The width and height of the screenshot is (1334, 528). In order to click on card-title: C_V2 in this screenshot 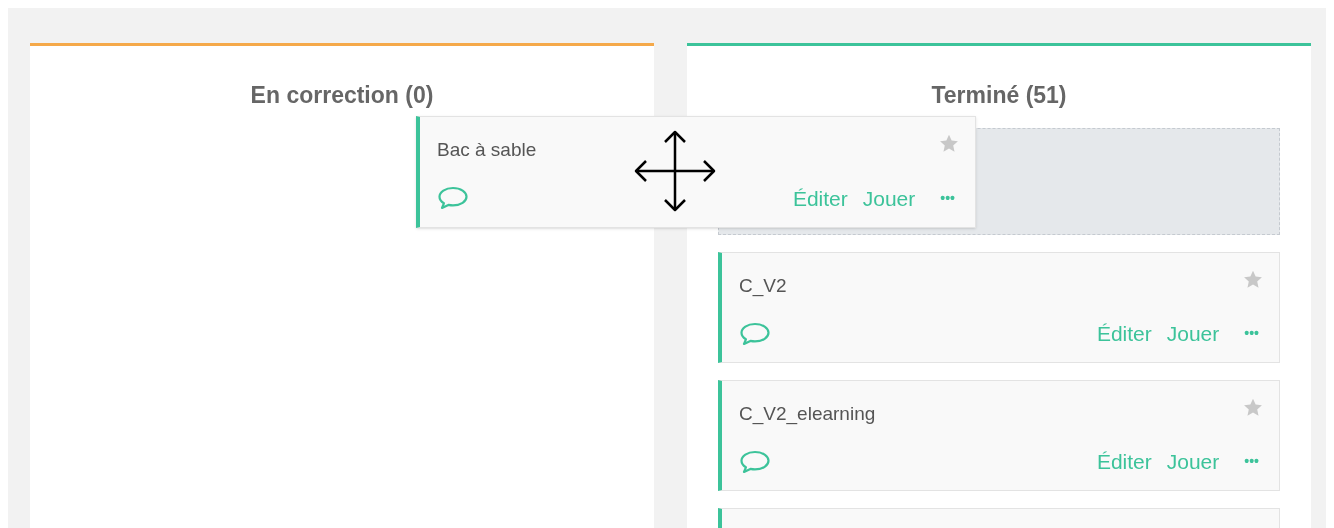, I will do `click(763, 286)`.